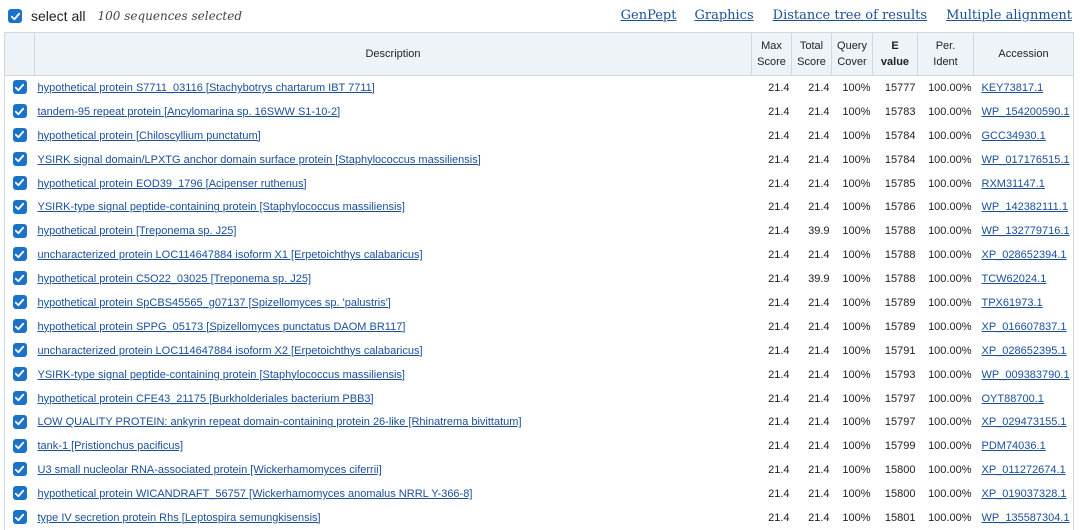 This screenshot has width=1080, height=530. What do you see at coordinates (649, 15) in the screenshot?
I see `genpept-link: GenPept` at bounding box center [649, 15].